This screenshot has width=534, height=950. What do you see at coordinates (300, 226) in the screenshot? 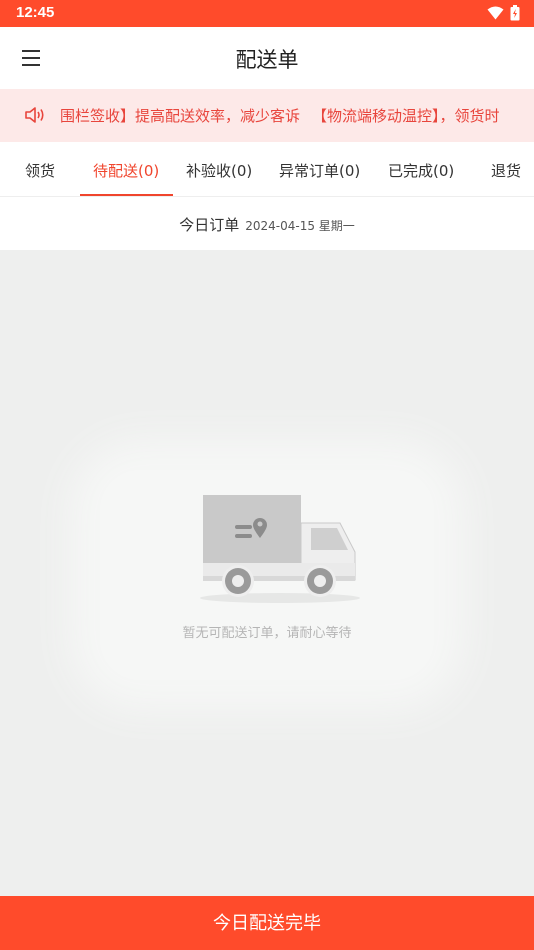
I see `date-value: 2024-04-15 星期一` at bounding box center [300, 226].